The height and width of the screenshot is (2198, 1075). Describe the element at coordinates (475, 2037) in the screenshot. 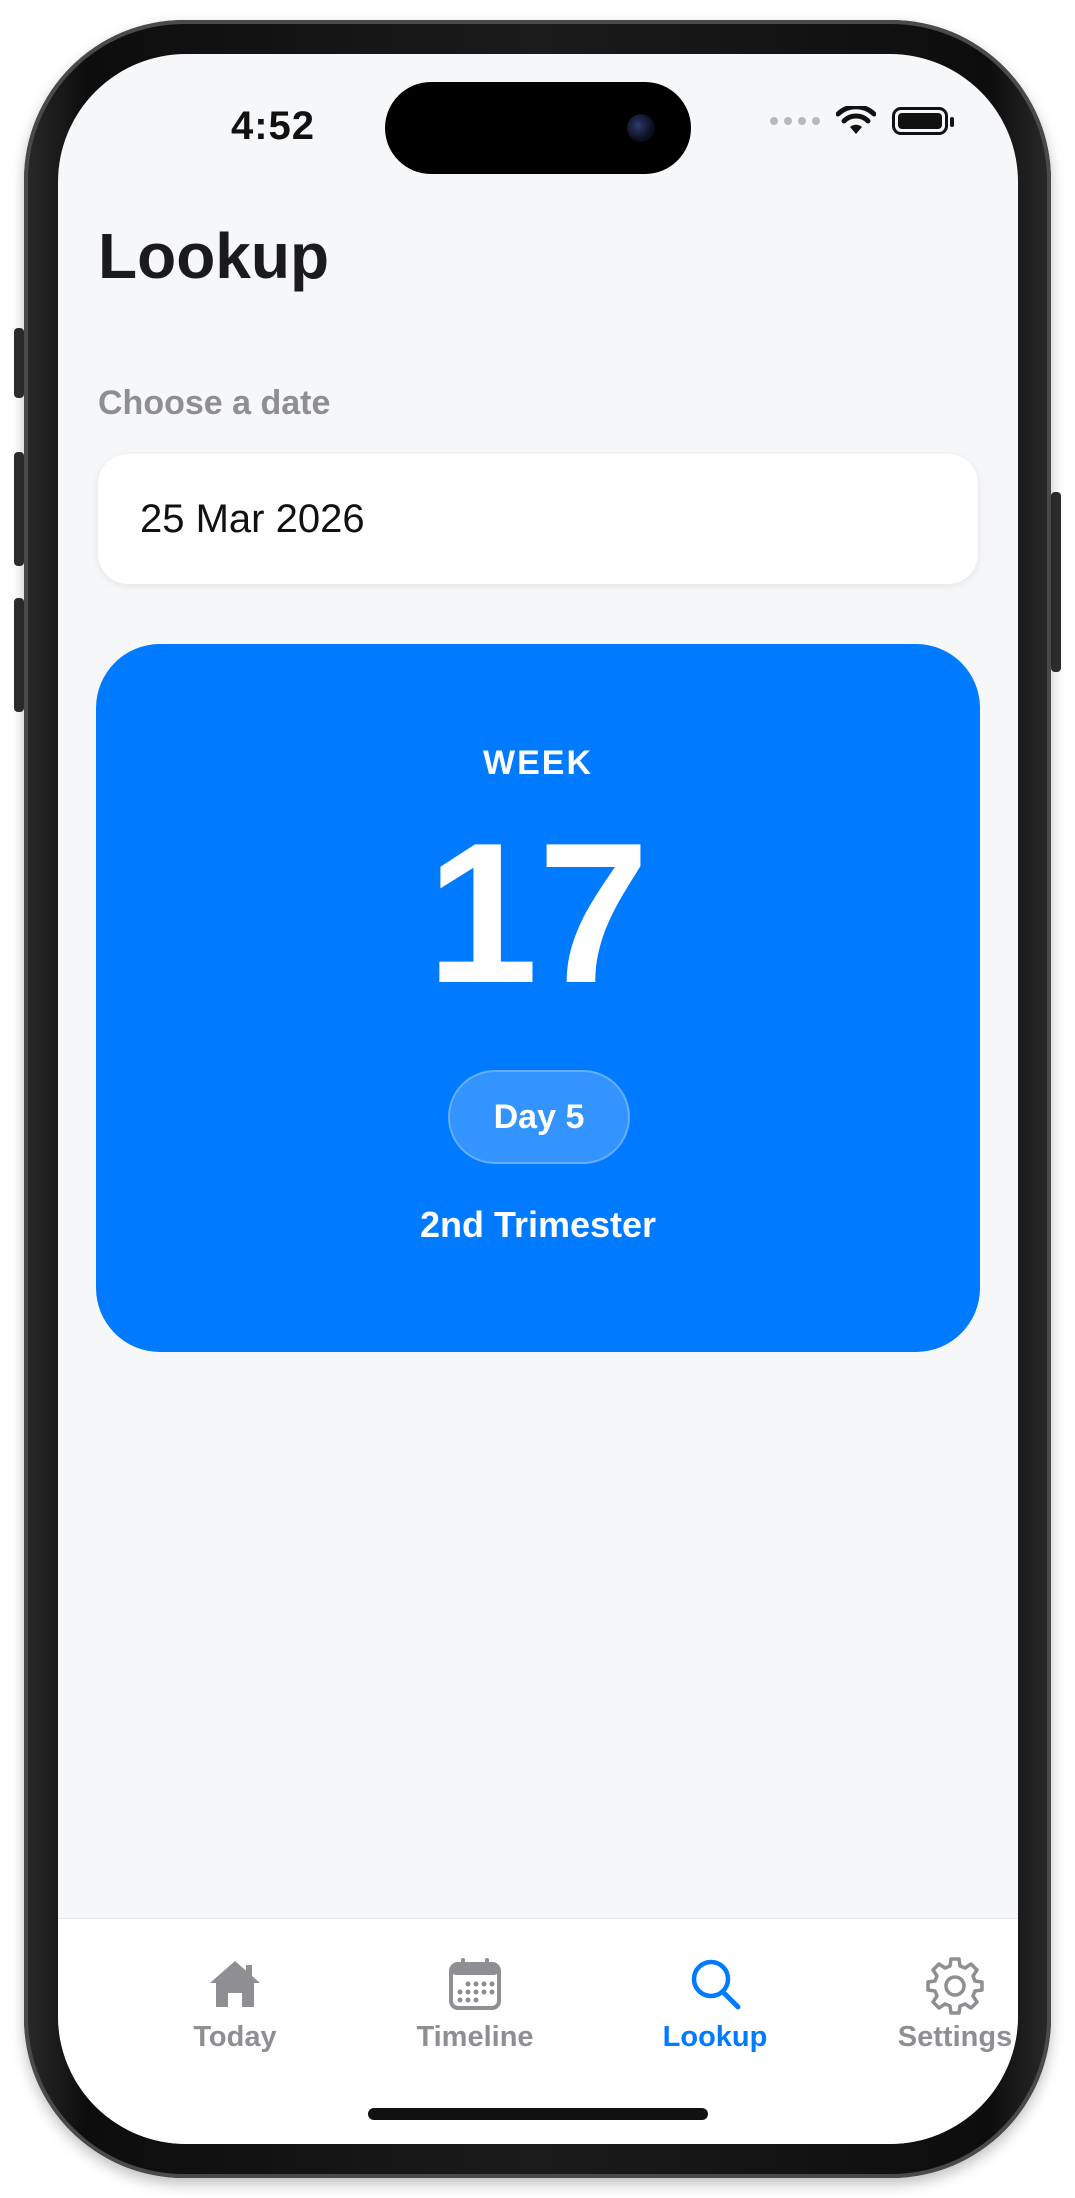

I see `tab-timeline-label: Timeline` at that location.